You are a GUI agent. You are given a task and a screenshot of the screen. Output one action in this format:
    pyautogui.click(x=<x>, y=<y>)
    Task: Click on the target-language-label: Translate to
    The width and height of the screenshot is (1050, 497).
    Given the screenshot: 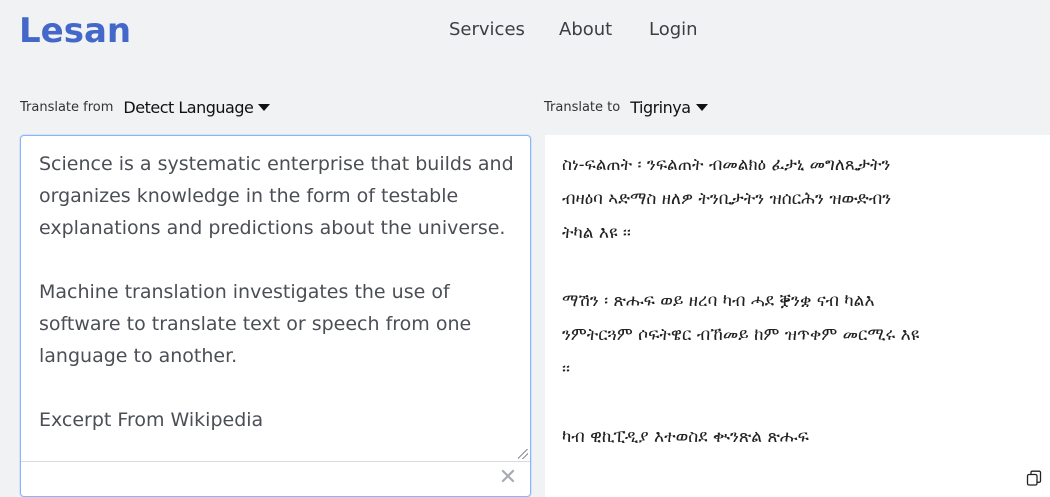 What is the action you would take?
    pyautogui.click(x=582, y=107)
    